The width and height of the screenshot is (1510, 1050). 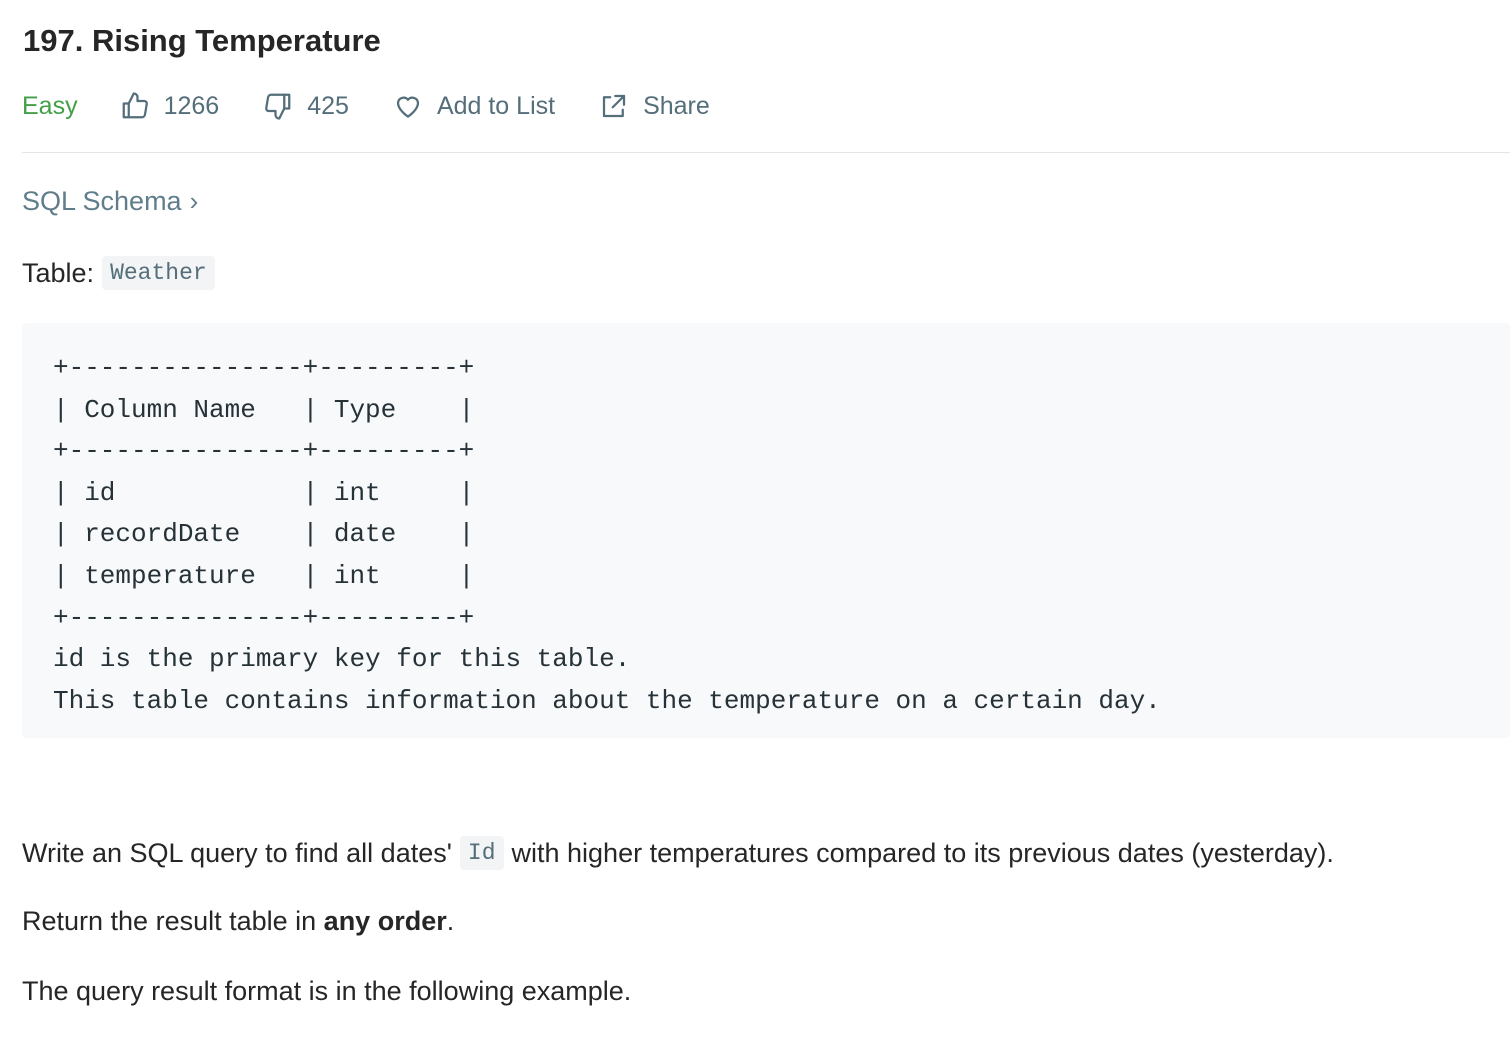 I want to click on problem-meta-bar: Easy 1266 425 Add to List Share, so click(x=366, y=106).